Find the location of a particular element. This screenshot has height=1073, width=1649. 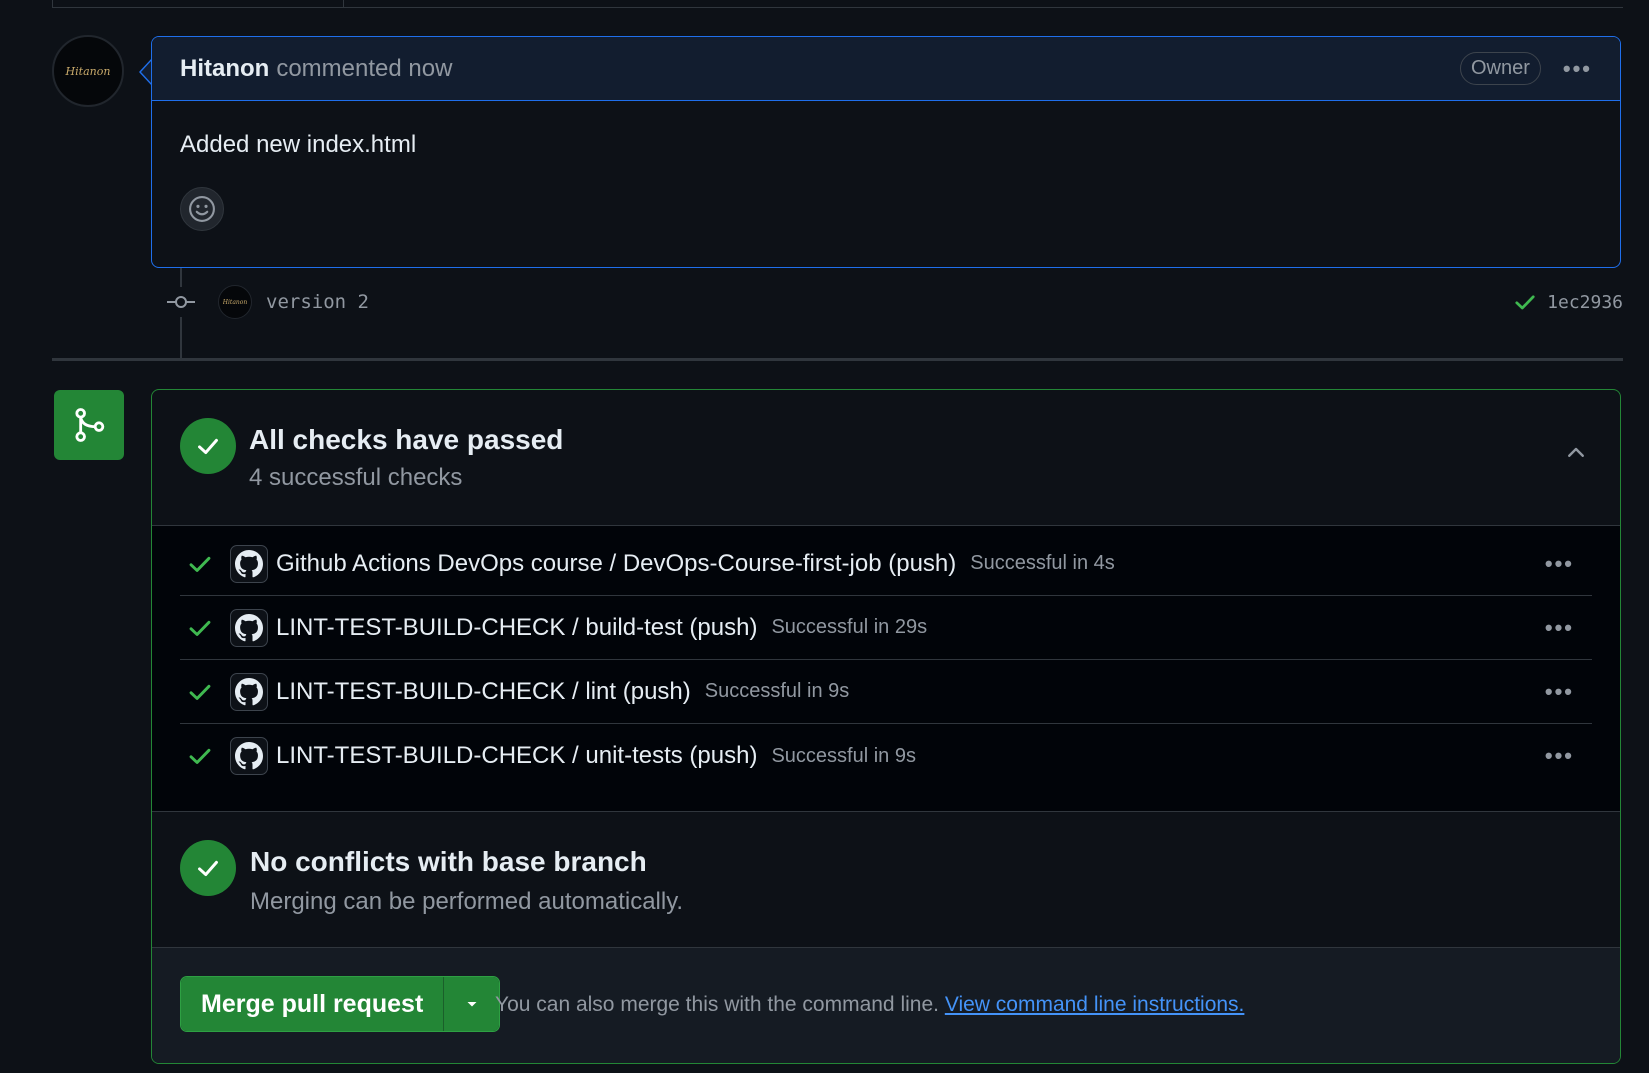

comment-header: Hitanon commented now Owner ••• is located at coordinates (886, 69).